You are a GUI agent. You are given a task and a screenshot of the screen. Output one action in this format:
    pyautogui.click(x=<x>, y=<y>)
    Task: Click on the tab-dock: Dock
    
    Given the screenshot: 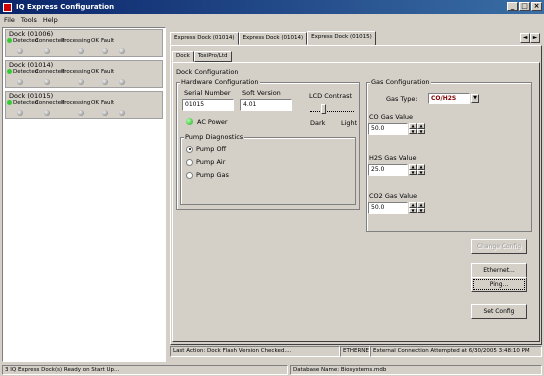 What is the action you would take?
    pyautogui.click(x=183, y=56)
    